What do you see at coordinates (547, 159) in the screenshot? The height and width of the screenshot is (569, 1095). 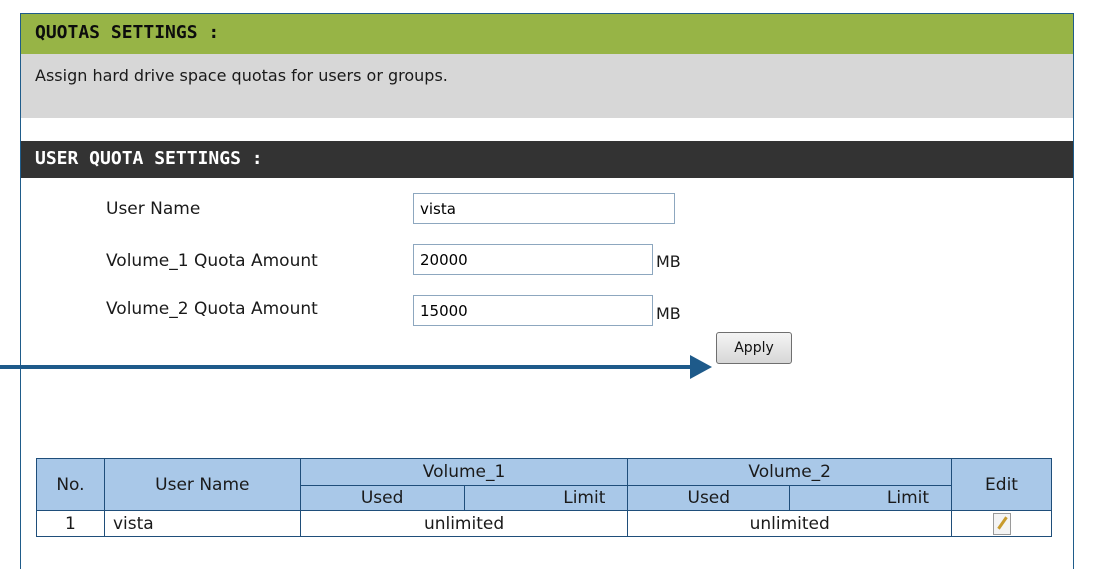 I see `user-quota-settings-title: USER QUOTA SETTINGS :` at bounding box center [547, 159].